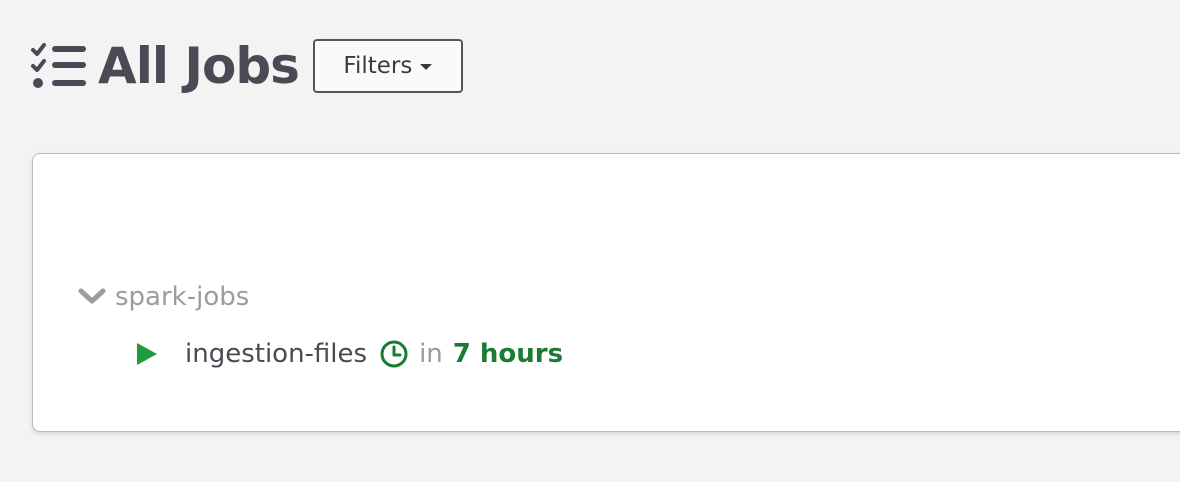  I want to click on filters-button-label: Filters, so click(378, 66).